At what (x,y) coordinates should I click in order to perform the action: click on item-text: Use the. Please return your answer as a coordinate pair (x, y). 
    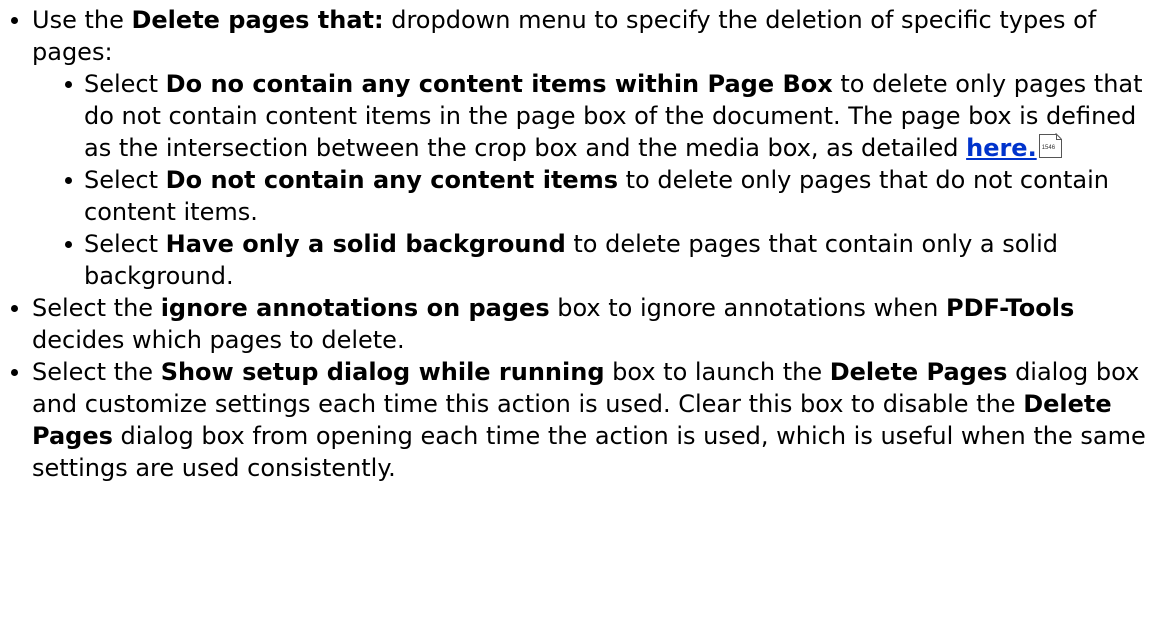
    Looking at the image, I should click on (82, 20).